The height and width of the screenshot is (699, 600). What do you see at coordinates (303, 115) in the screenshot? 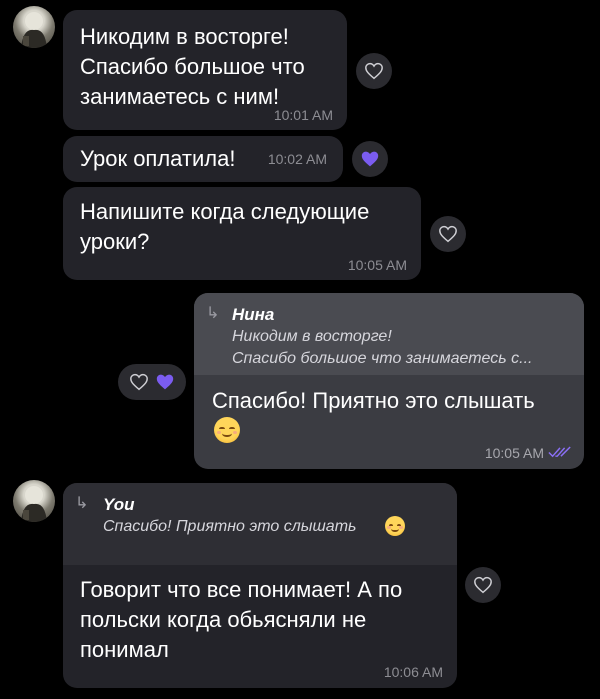
I see `message-timestamp: 10:01 AM` at bounding box center [303, 115].